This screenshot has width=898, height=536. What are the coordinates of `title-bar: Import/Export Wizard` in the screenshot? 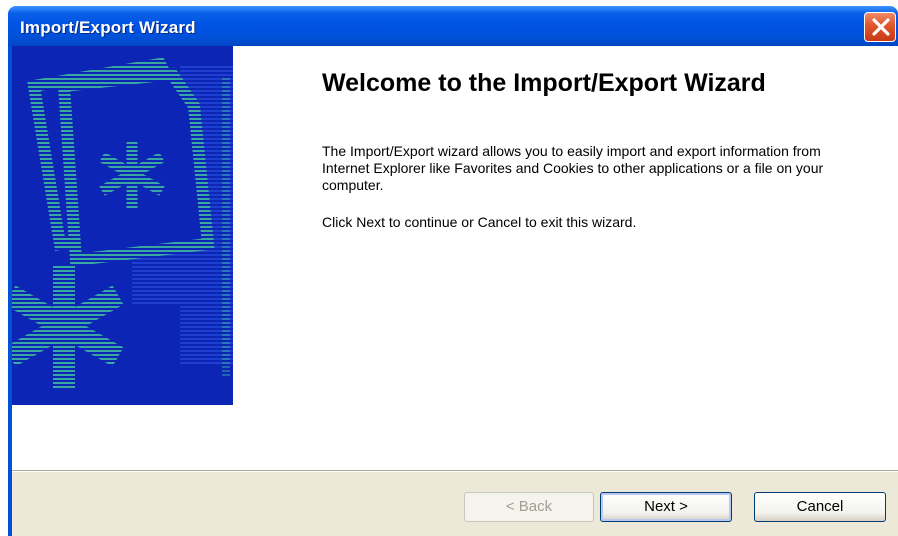 It's located at (453, 26).